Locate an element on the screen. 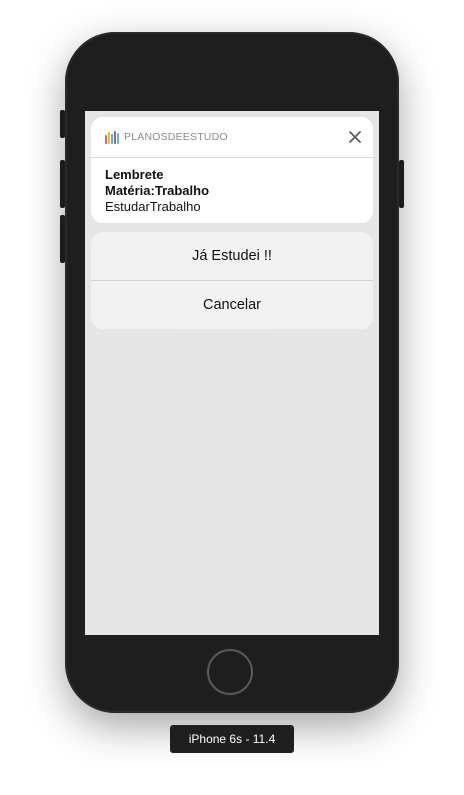 The width and height of the screenshot is (464, 795). power-button is located at coordinates (401, 184).